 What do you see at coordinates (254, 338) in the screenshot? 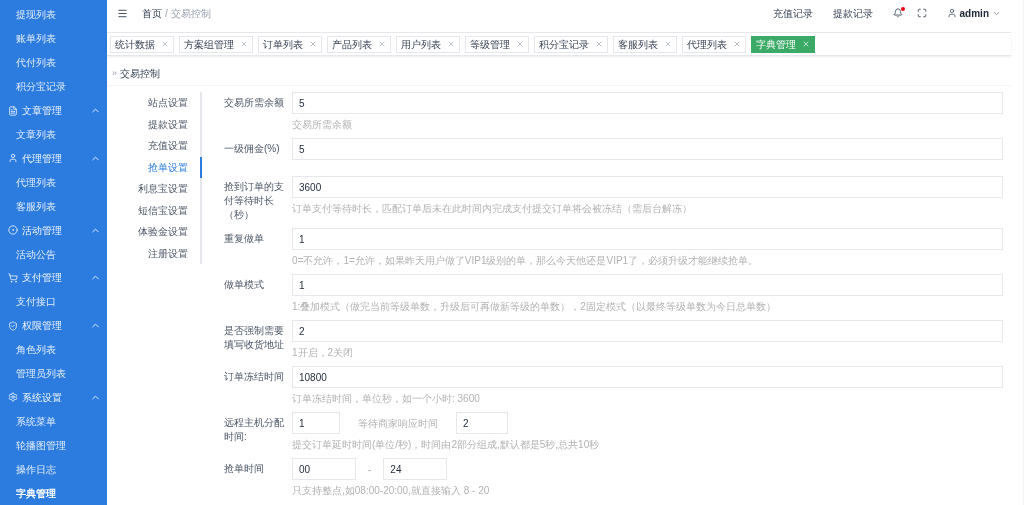
I see `field-label: 是否强制需要填写收货地址` at bounding box center [254, 338].